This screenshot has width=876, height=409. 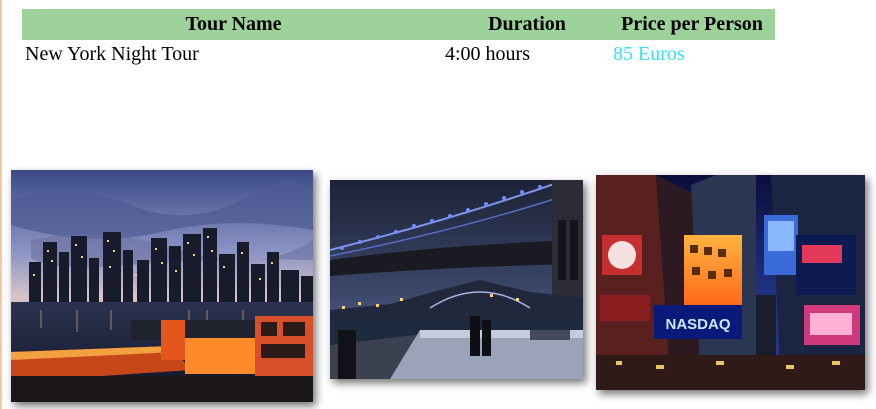 What do you see at coordinates (1, 204) in the screenshot?
I see `left-edge-strip` at bounding box center [1, 204].